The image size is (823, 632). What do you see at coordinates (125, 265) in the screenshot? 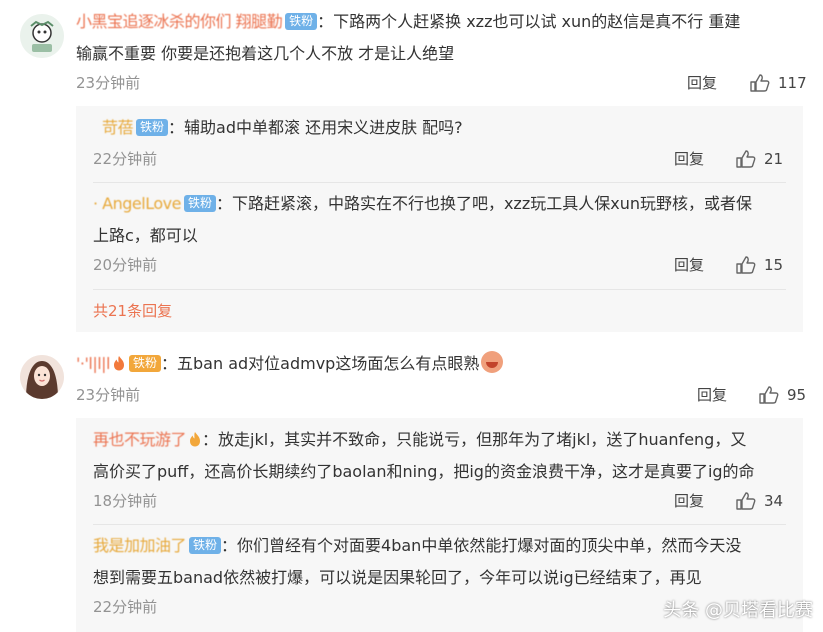
I see `timestamp: 20分钟前` at bounding box center [125, 265].